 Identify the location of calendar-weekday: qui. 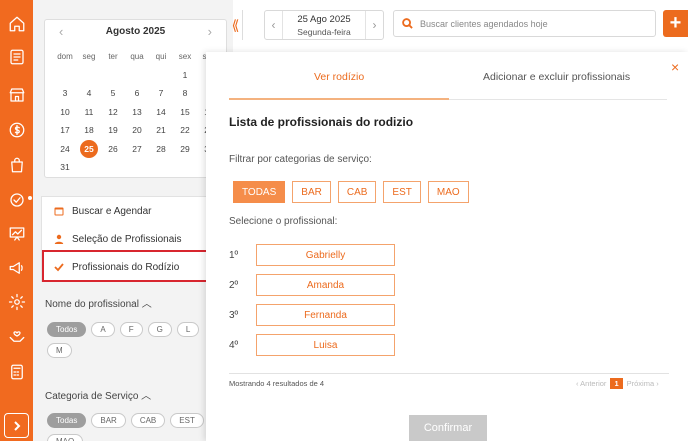
(161, 56).